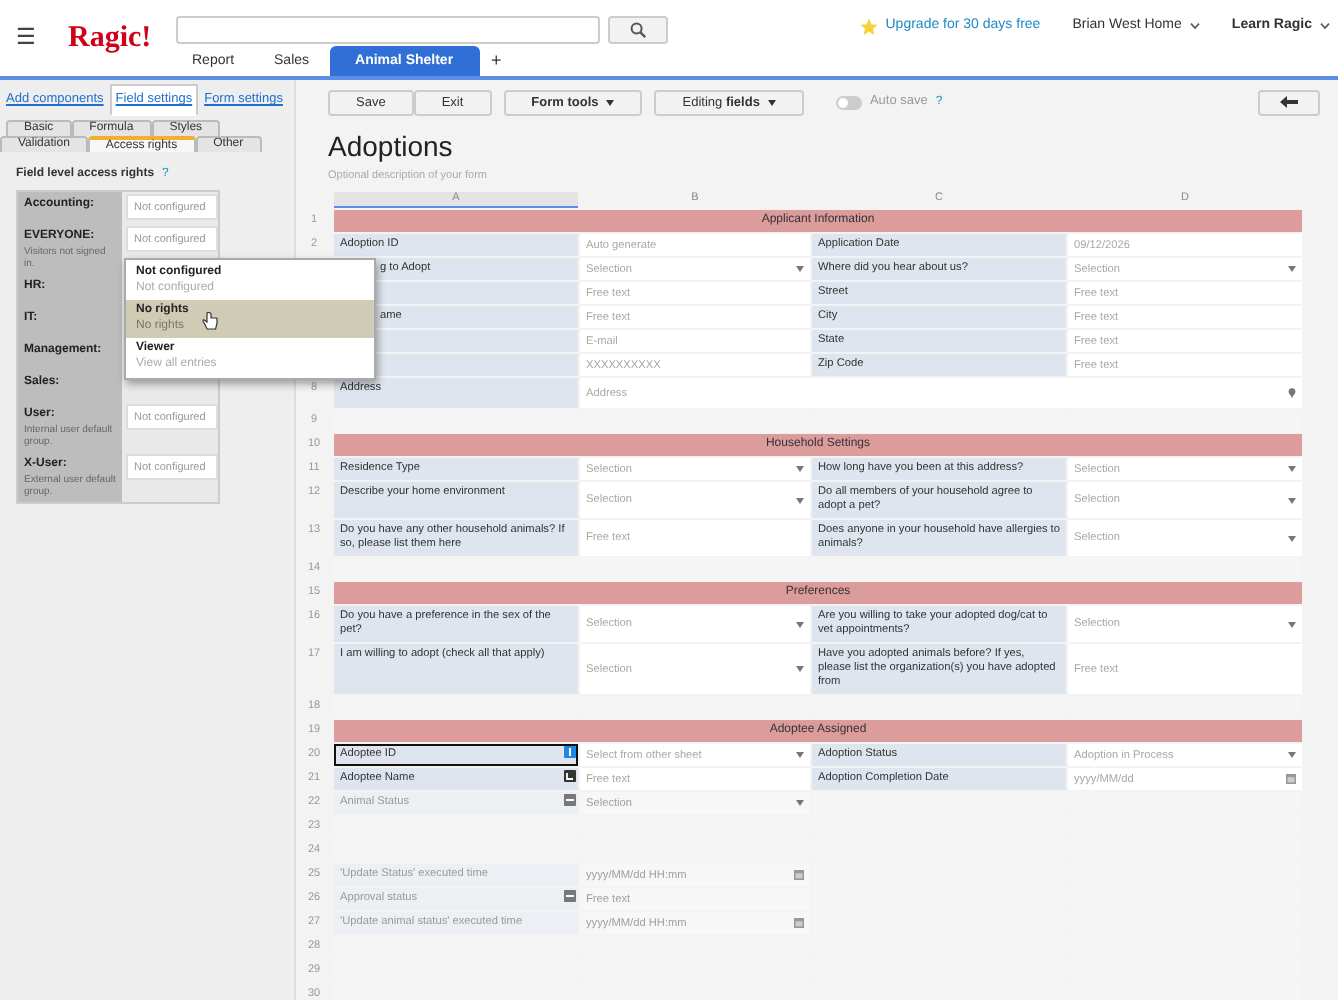 This screenshot has width=1338, height=1000. Describe the element at coordinates (848, 102) in the screenshot. I see `auto-save-toggle` at that location.